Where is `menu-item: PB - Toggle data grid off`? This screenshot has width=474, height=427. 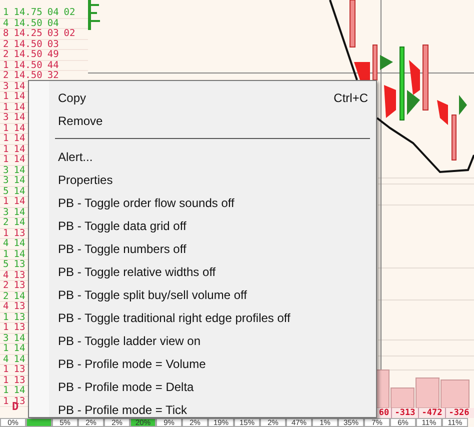 menu-item: PB - Toggle data grid off is located at coordinates (202, 226).